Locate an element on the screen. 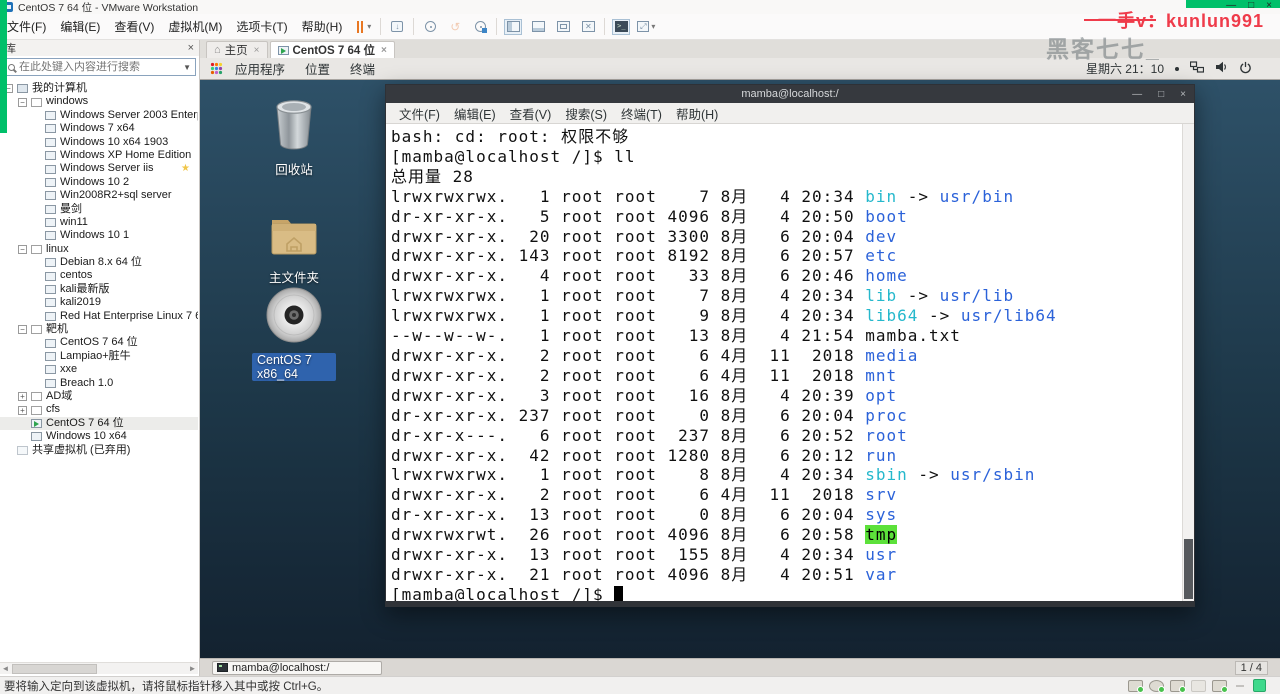 The height and width of the screenshot is (694, 1280). vm-tree-item-24: + cfs is located at coordinates (99, 409).